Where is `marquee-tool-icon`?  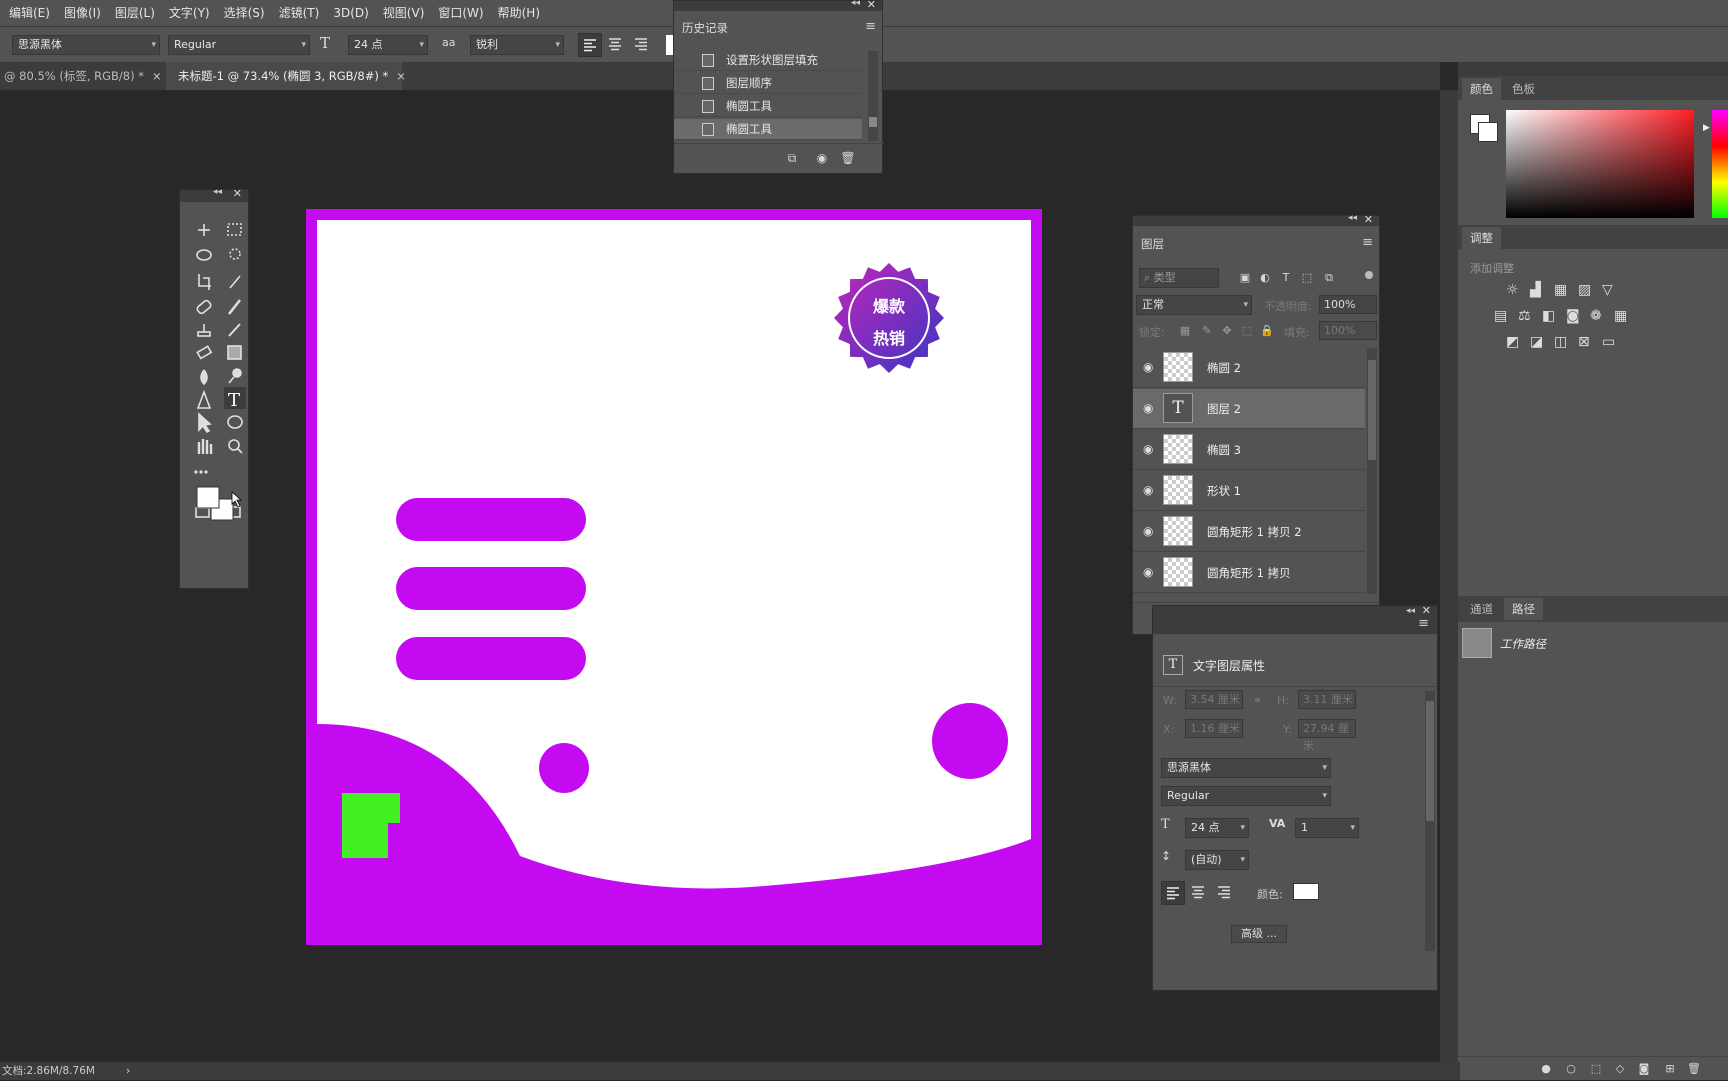
marquee-tool-icon is located at coordinates (234, 229).